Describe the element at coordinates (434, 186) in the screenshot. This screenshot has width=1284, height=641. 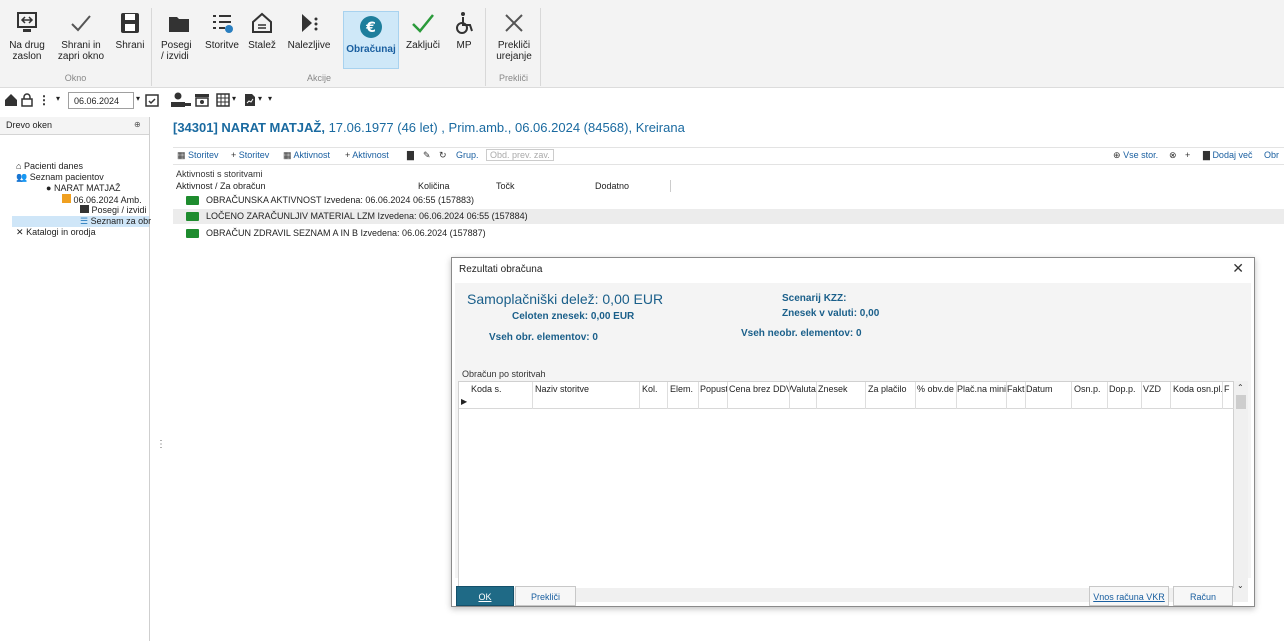
I see `col-kolicina: Količina` at that location.